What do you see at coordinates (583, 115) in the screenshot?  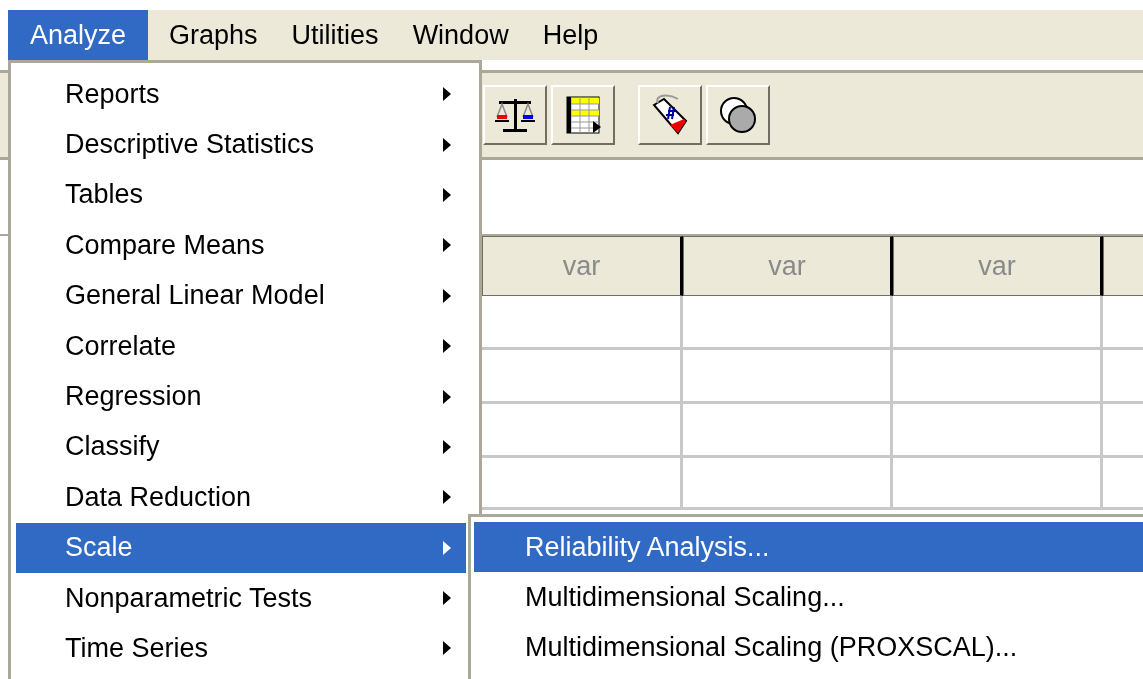 I see `table-button` at bounding box center [583, 115].